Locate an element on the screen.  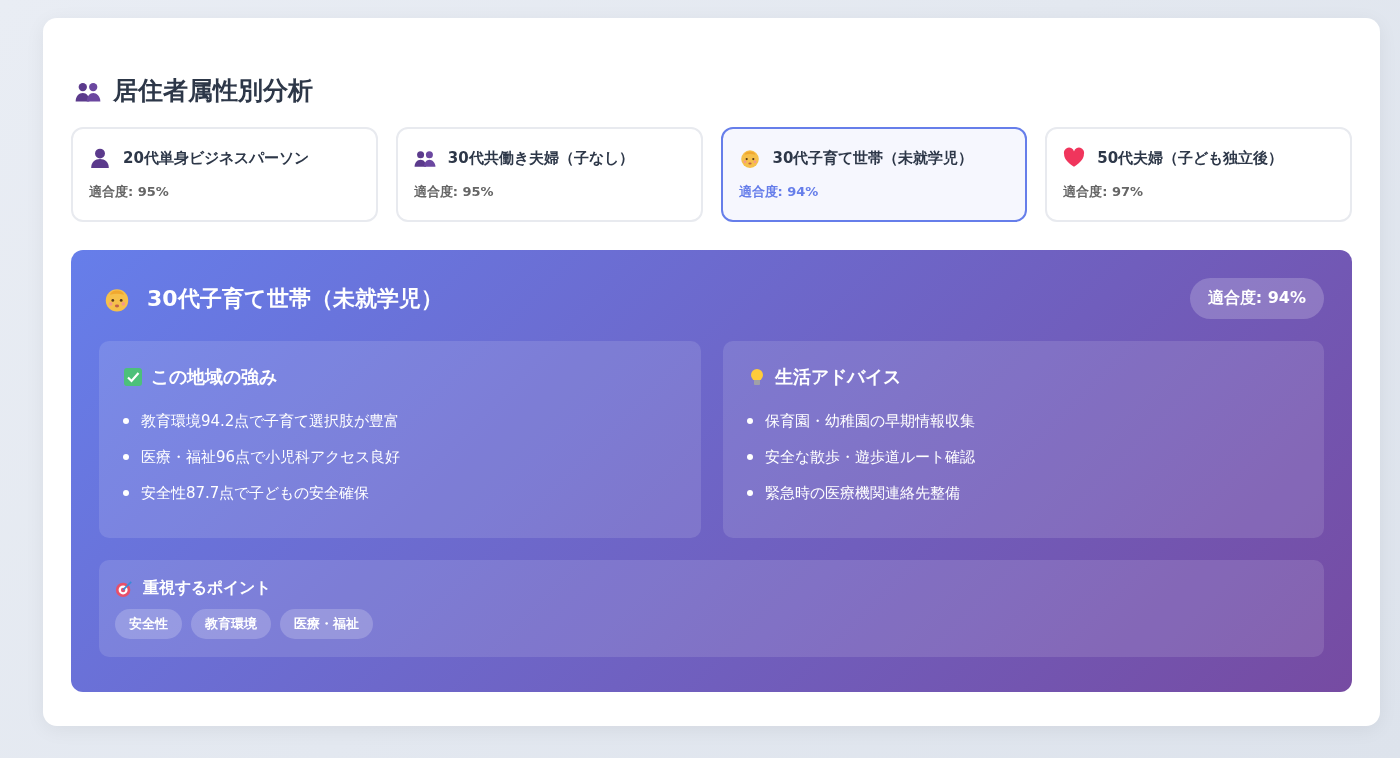
profile-tab: 50代夫婦（子ども独立後） 適合度: 97% is located at coordinates (1198, 174).